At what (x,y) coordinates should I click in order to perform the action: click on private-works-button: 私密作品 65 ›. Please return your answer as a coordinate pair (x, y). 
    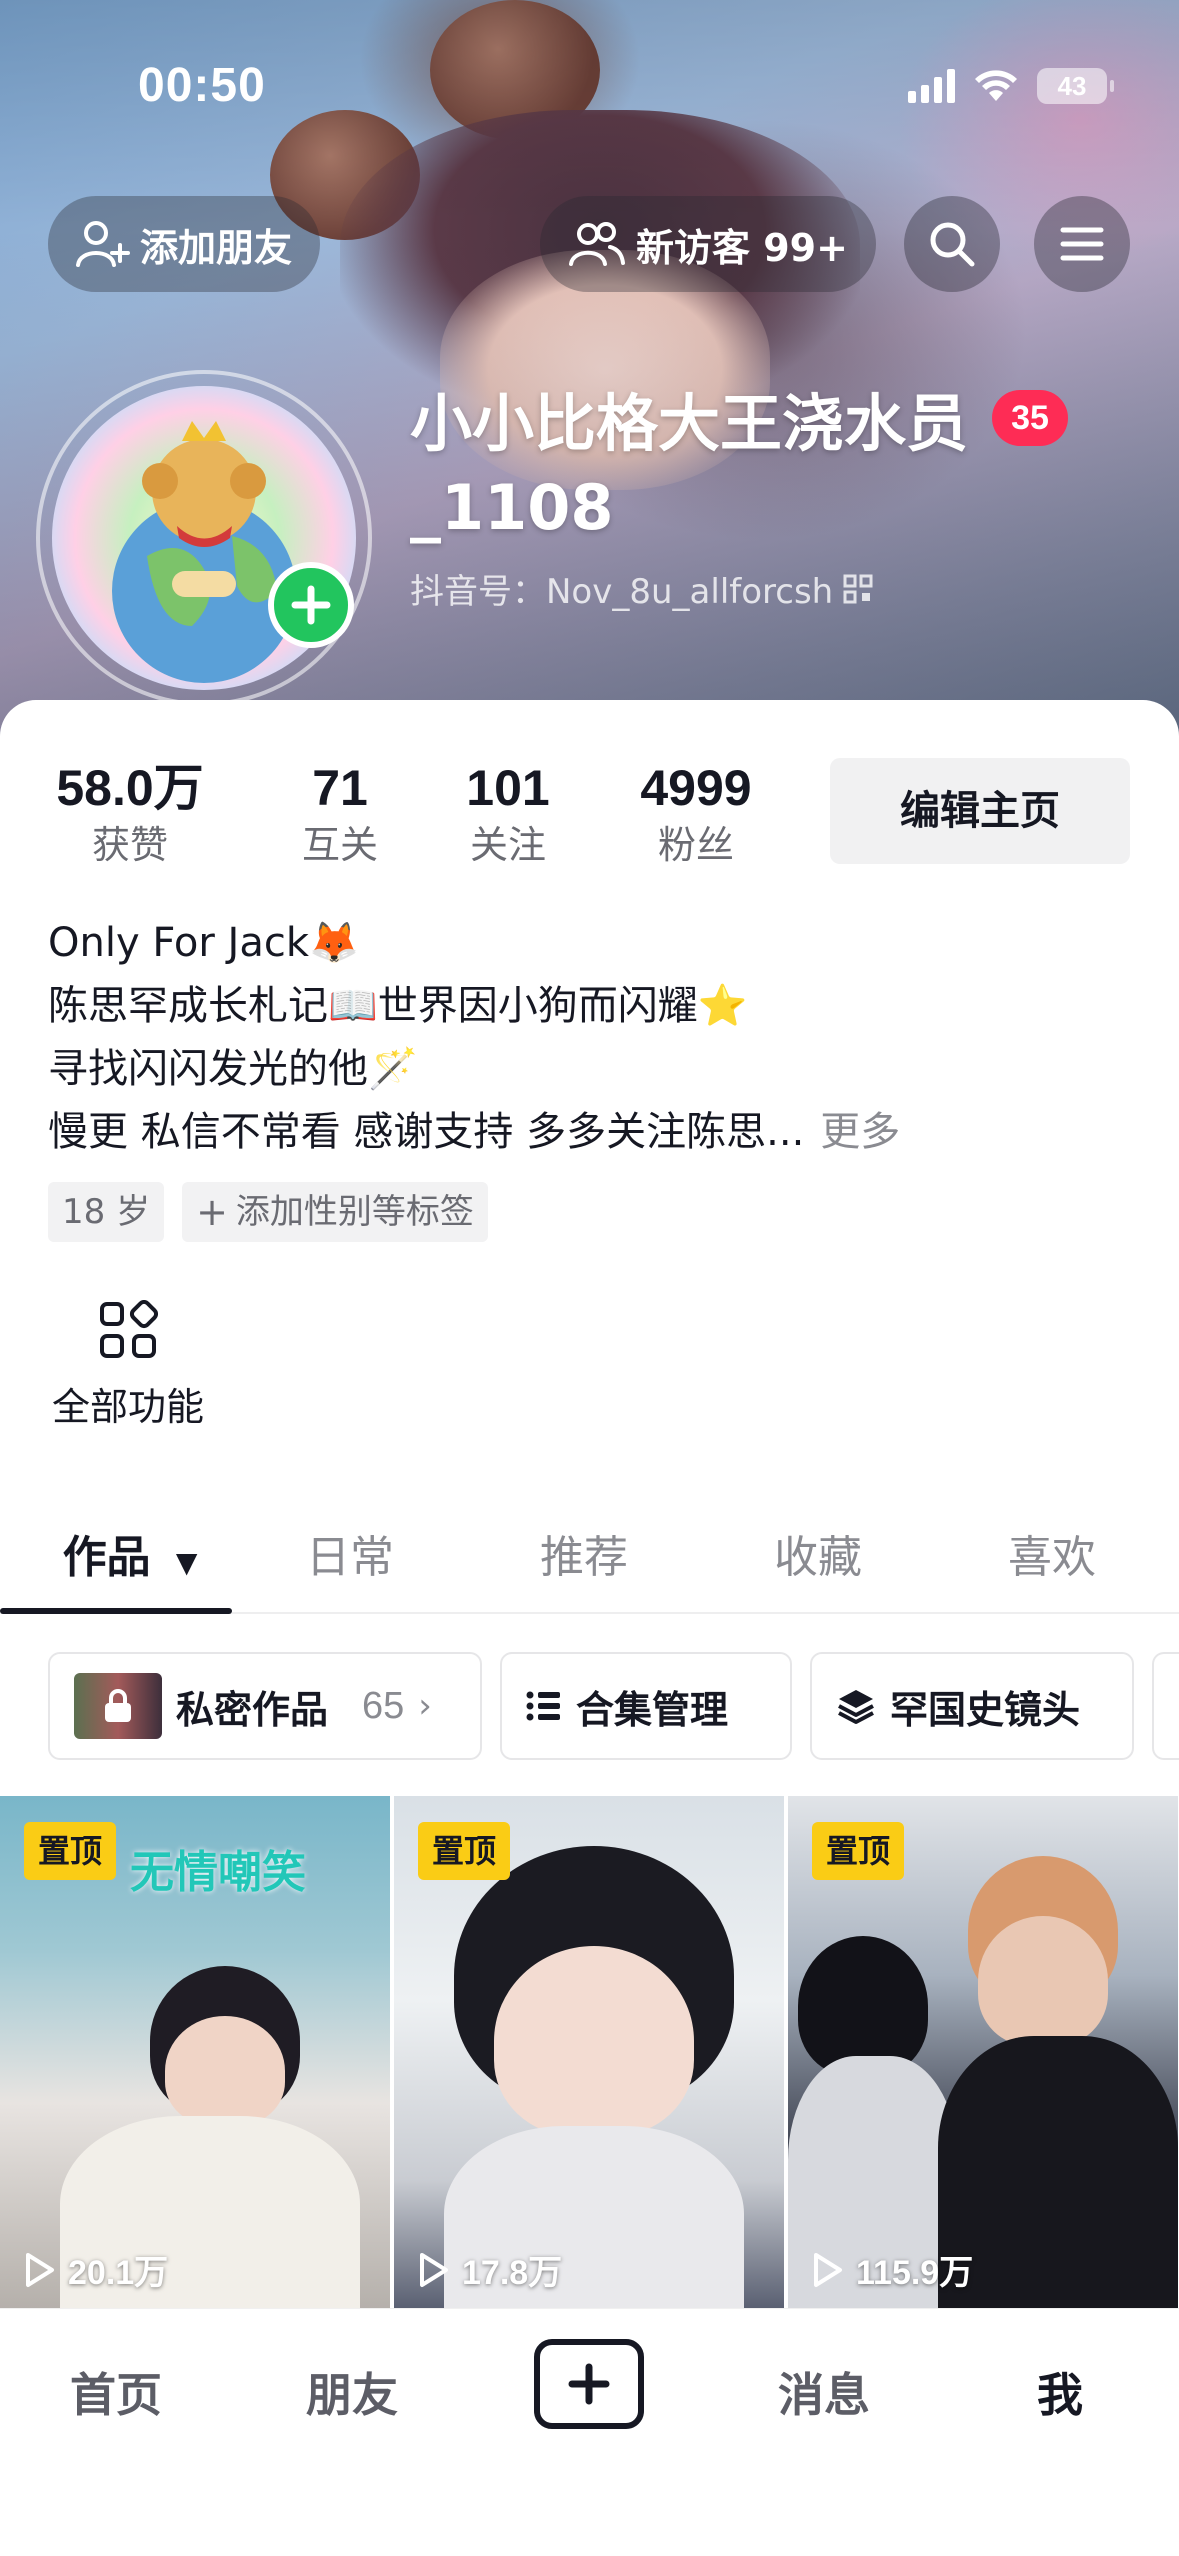
    Looking at the image, I should click on (265, 1706).